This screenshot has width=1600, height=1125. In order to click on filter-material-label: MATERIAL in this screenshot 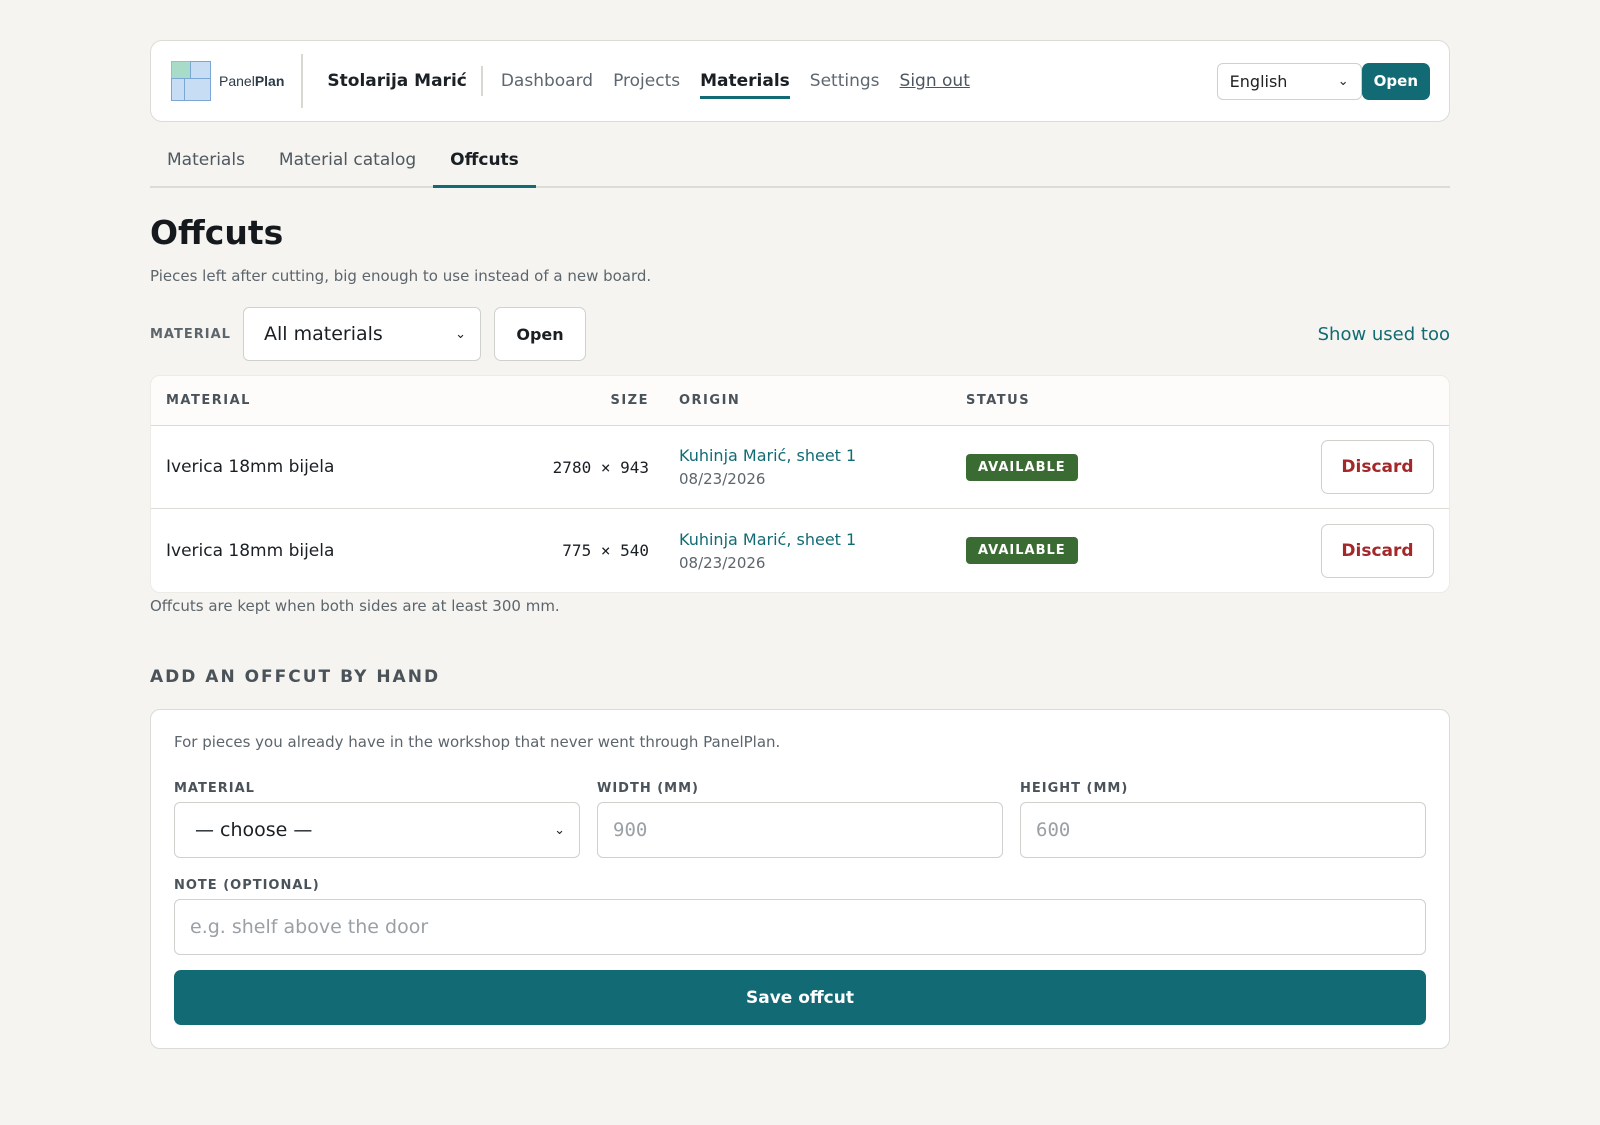, I will do `click(190, 334)`.